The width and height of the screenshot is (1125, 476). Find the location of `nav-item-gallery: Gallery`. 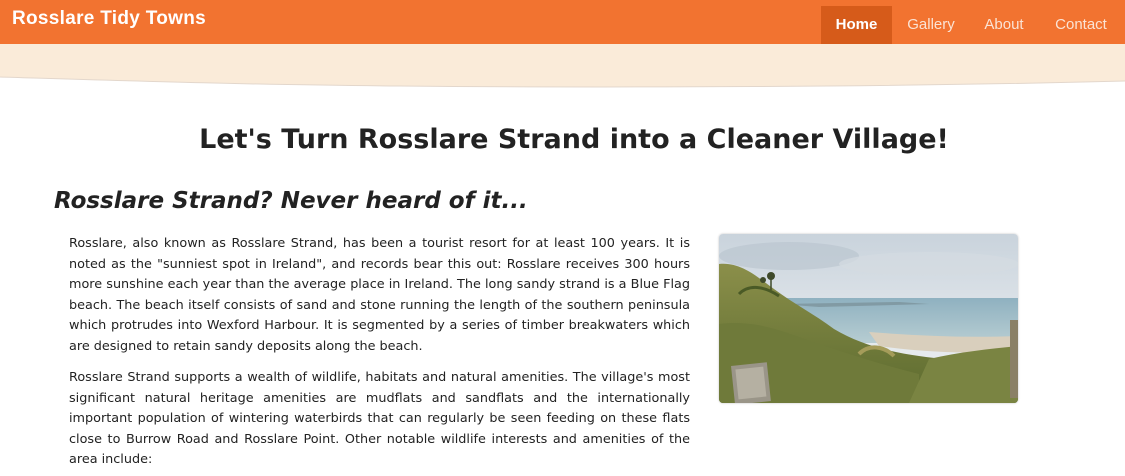

nav-item-gallery: Gallery is located at coordinates (931, 26).